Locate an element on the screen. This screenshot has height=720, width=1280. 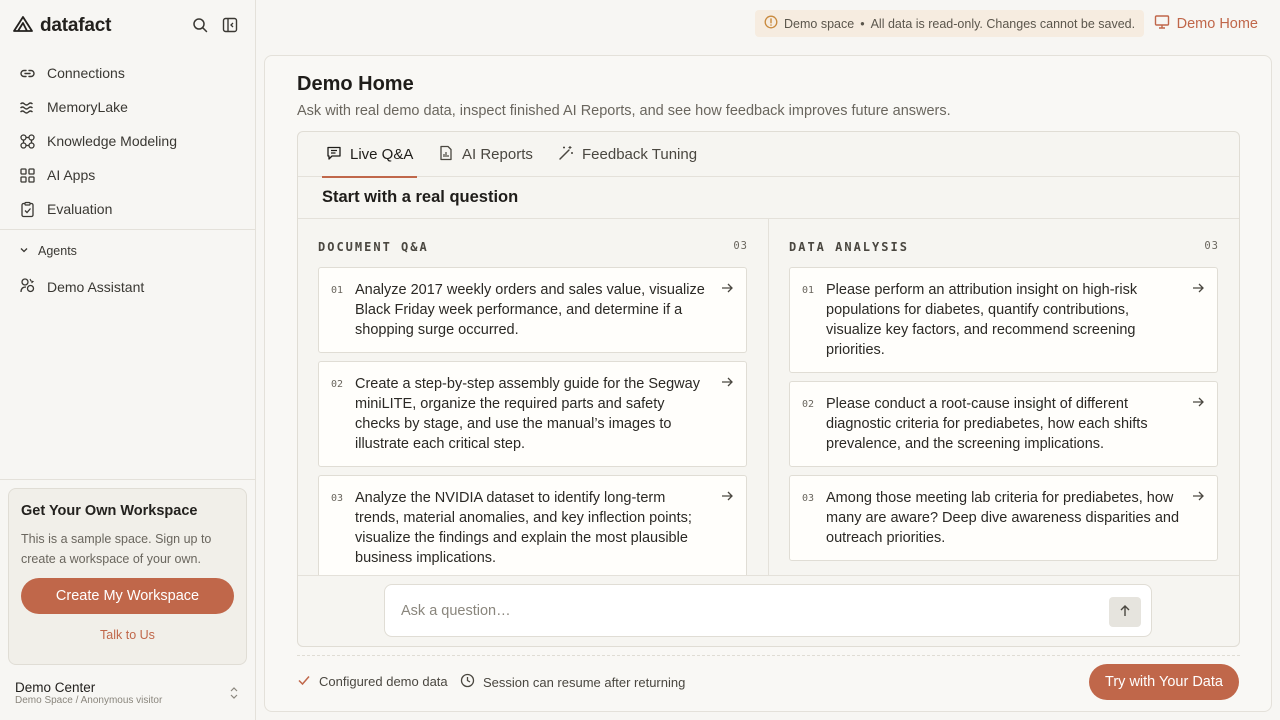
tab-feedback-tuning: Feedback Tuning is located at coordinates (627, 154).